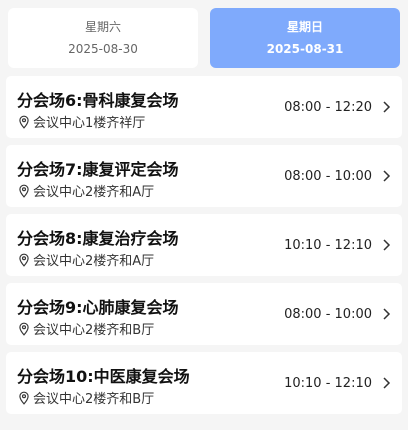  Describe the element at coordinates (102, 27) in the screenshot. I see `tab-day-label: 星期六` at that location.